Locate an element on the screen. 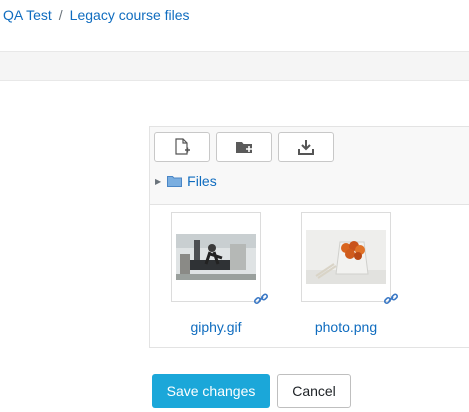  file-item-photo: photo.png is located at coordinates (361, 277).